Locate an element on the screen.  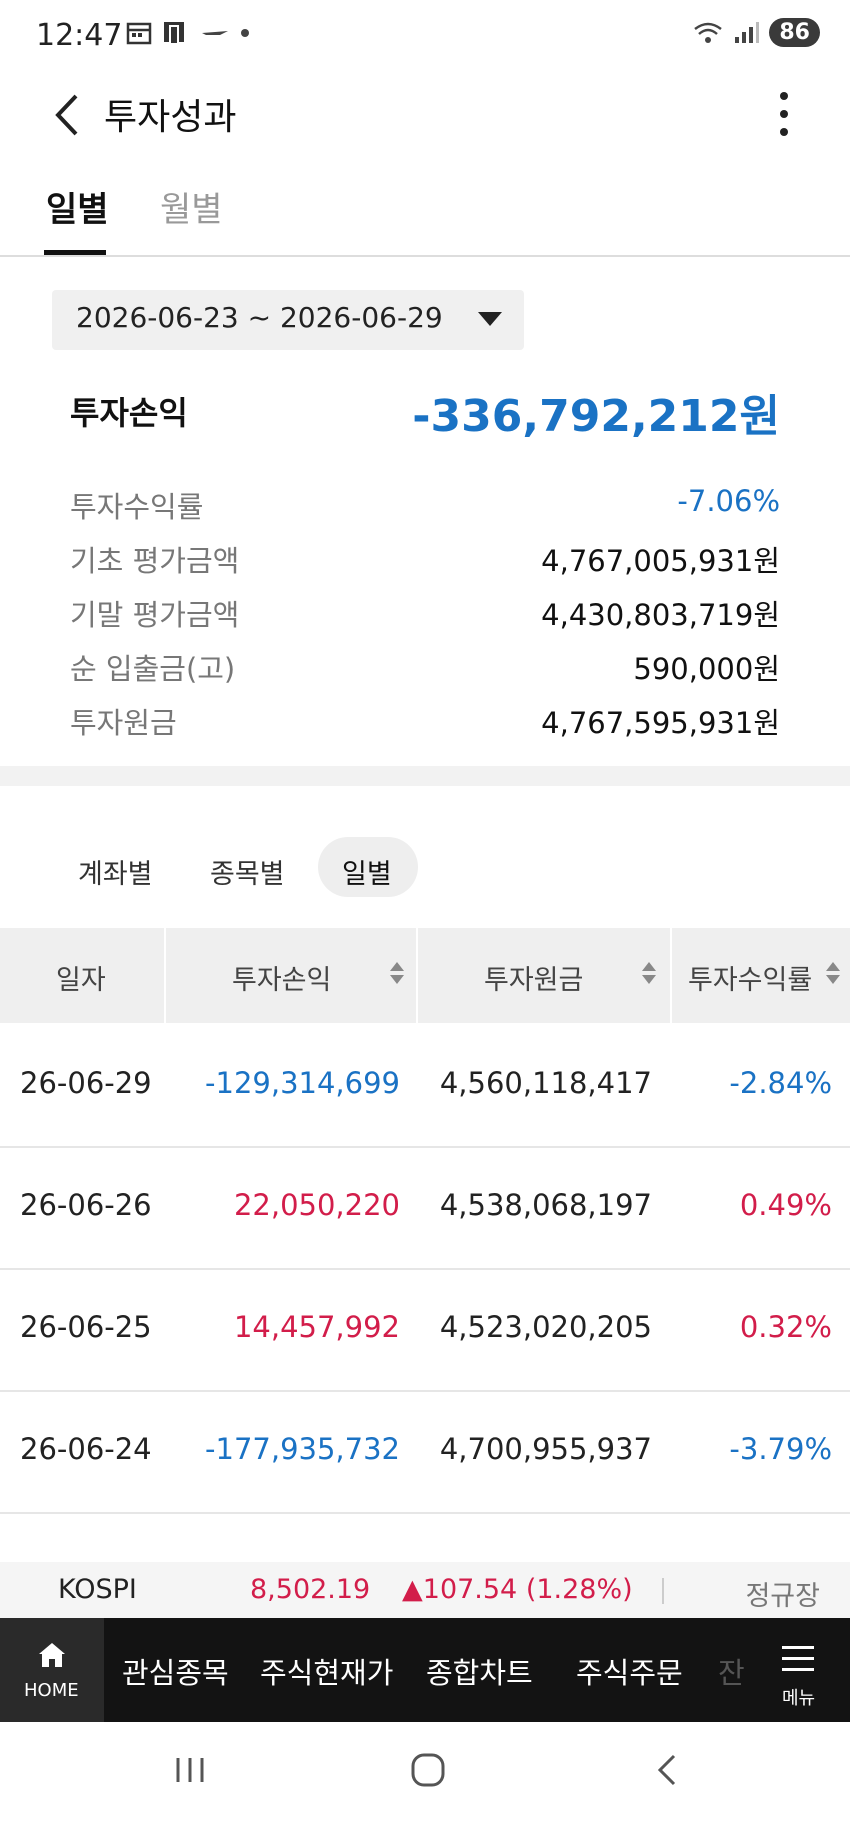
summary-begin-value: 4,767,005,931원 is located at coordinates (660, 561).